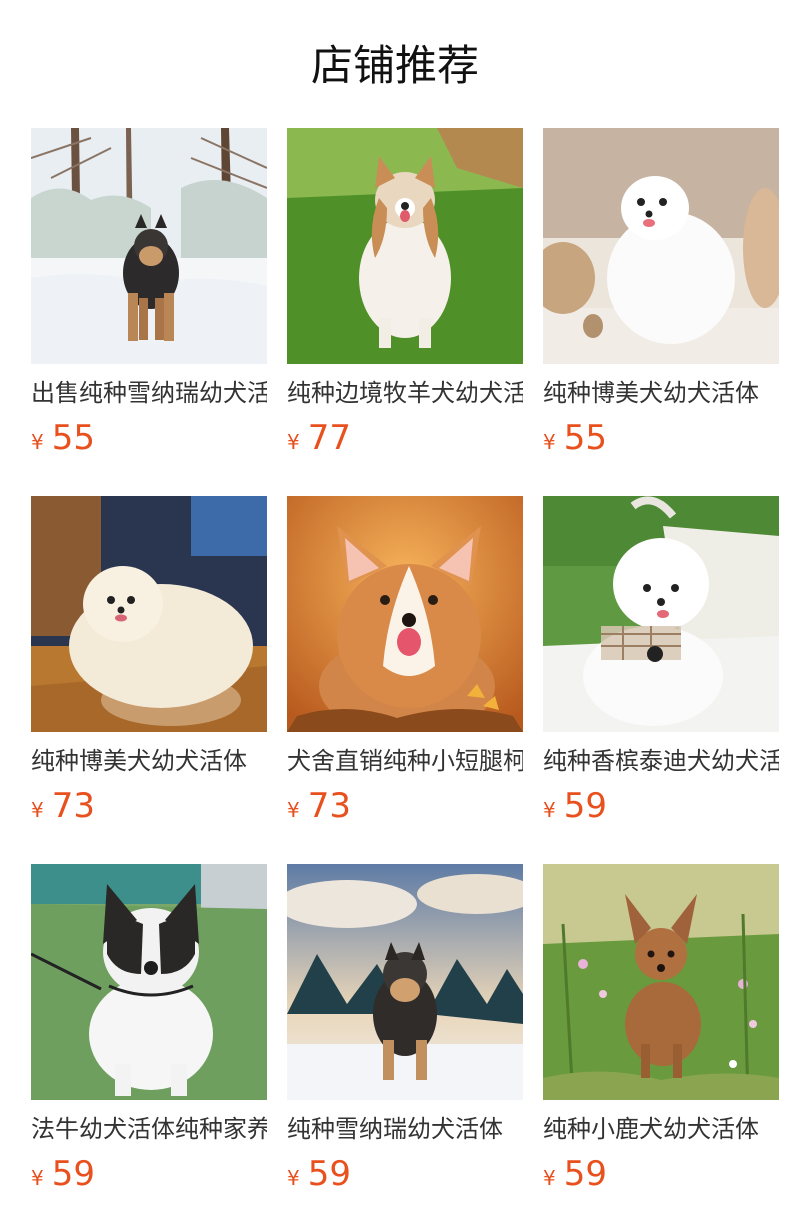 Image resolution: width=790 pixels, height=1232 pixels. What do you see at coordinates (661, 761) in the screenshot?
I see `product-name: 纯种香槟泰迪犬幼犬活体` at bounding box center [661, 761].